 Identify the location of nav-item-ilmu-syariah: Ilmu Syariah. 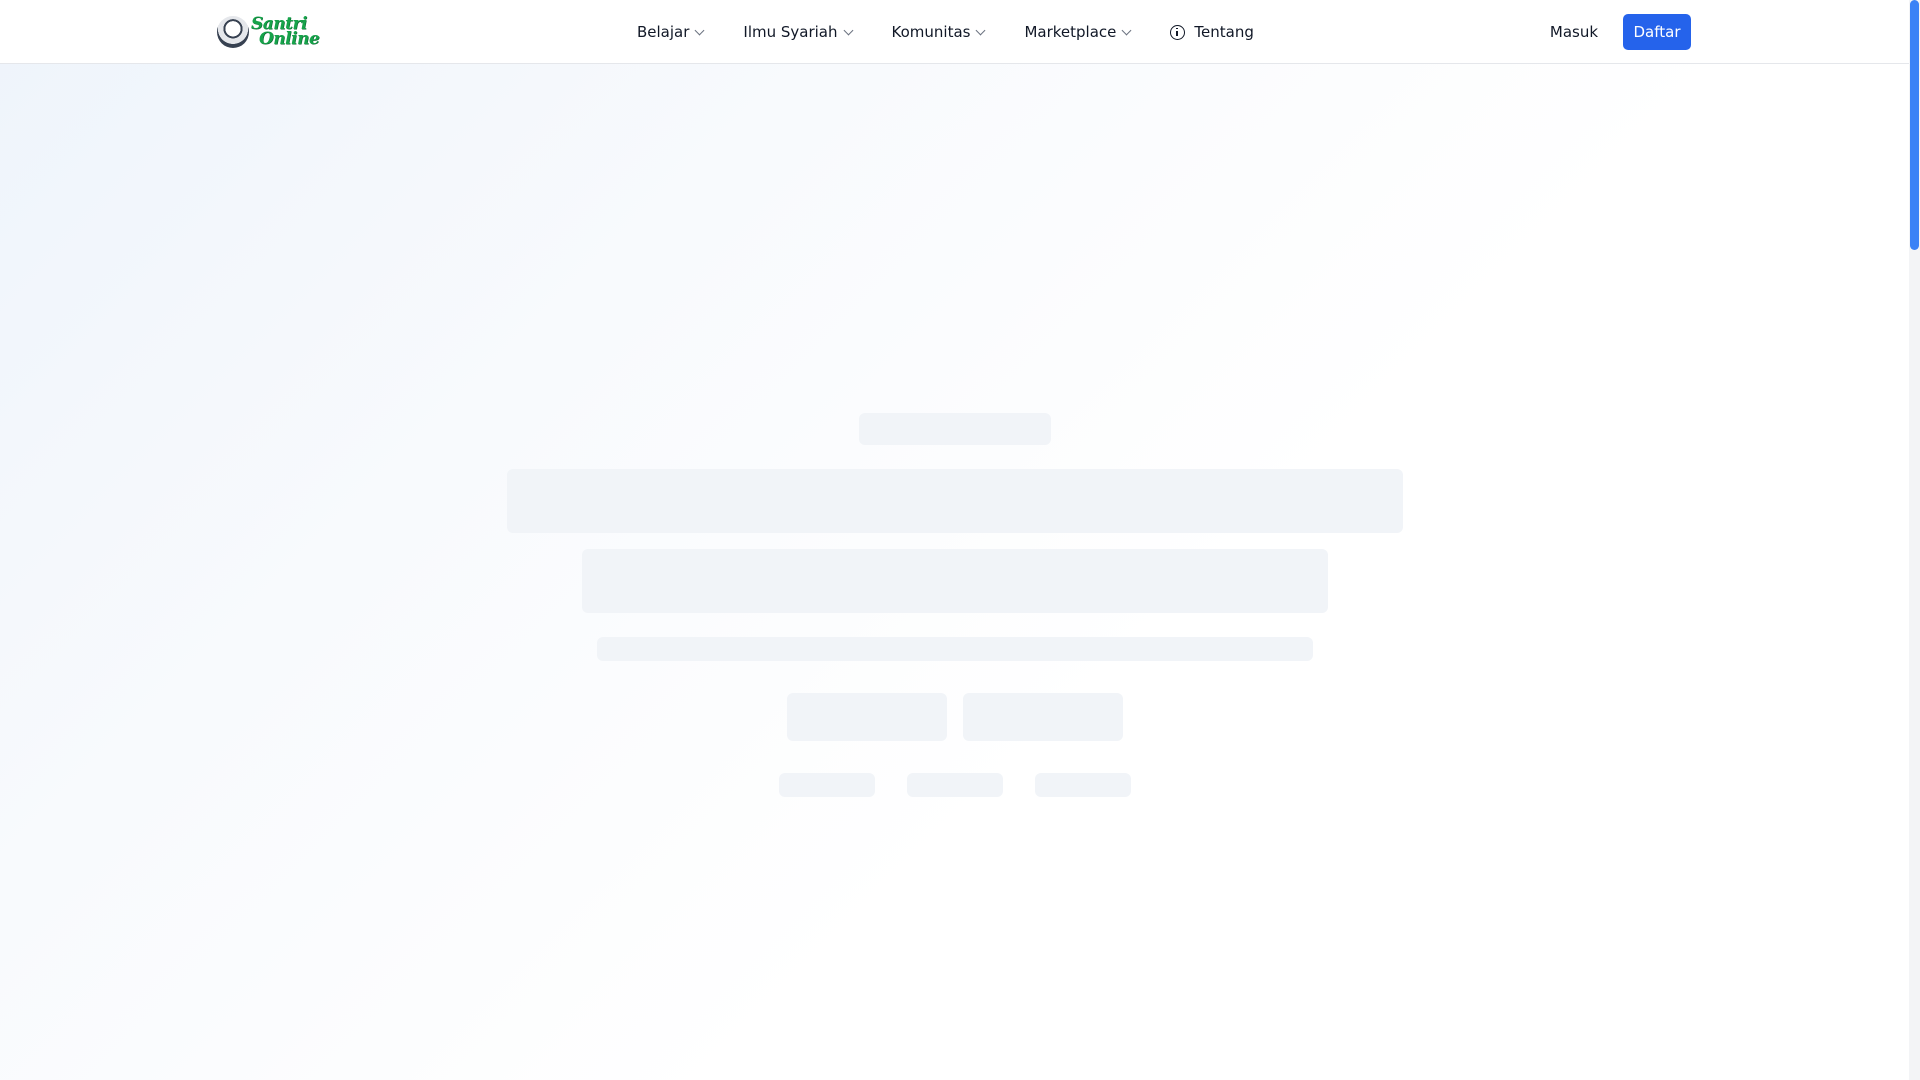
(798, 32).